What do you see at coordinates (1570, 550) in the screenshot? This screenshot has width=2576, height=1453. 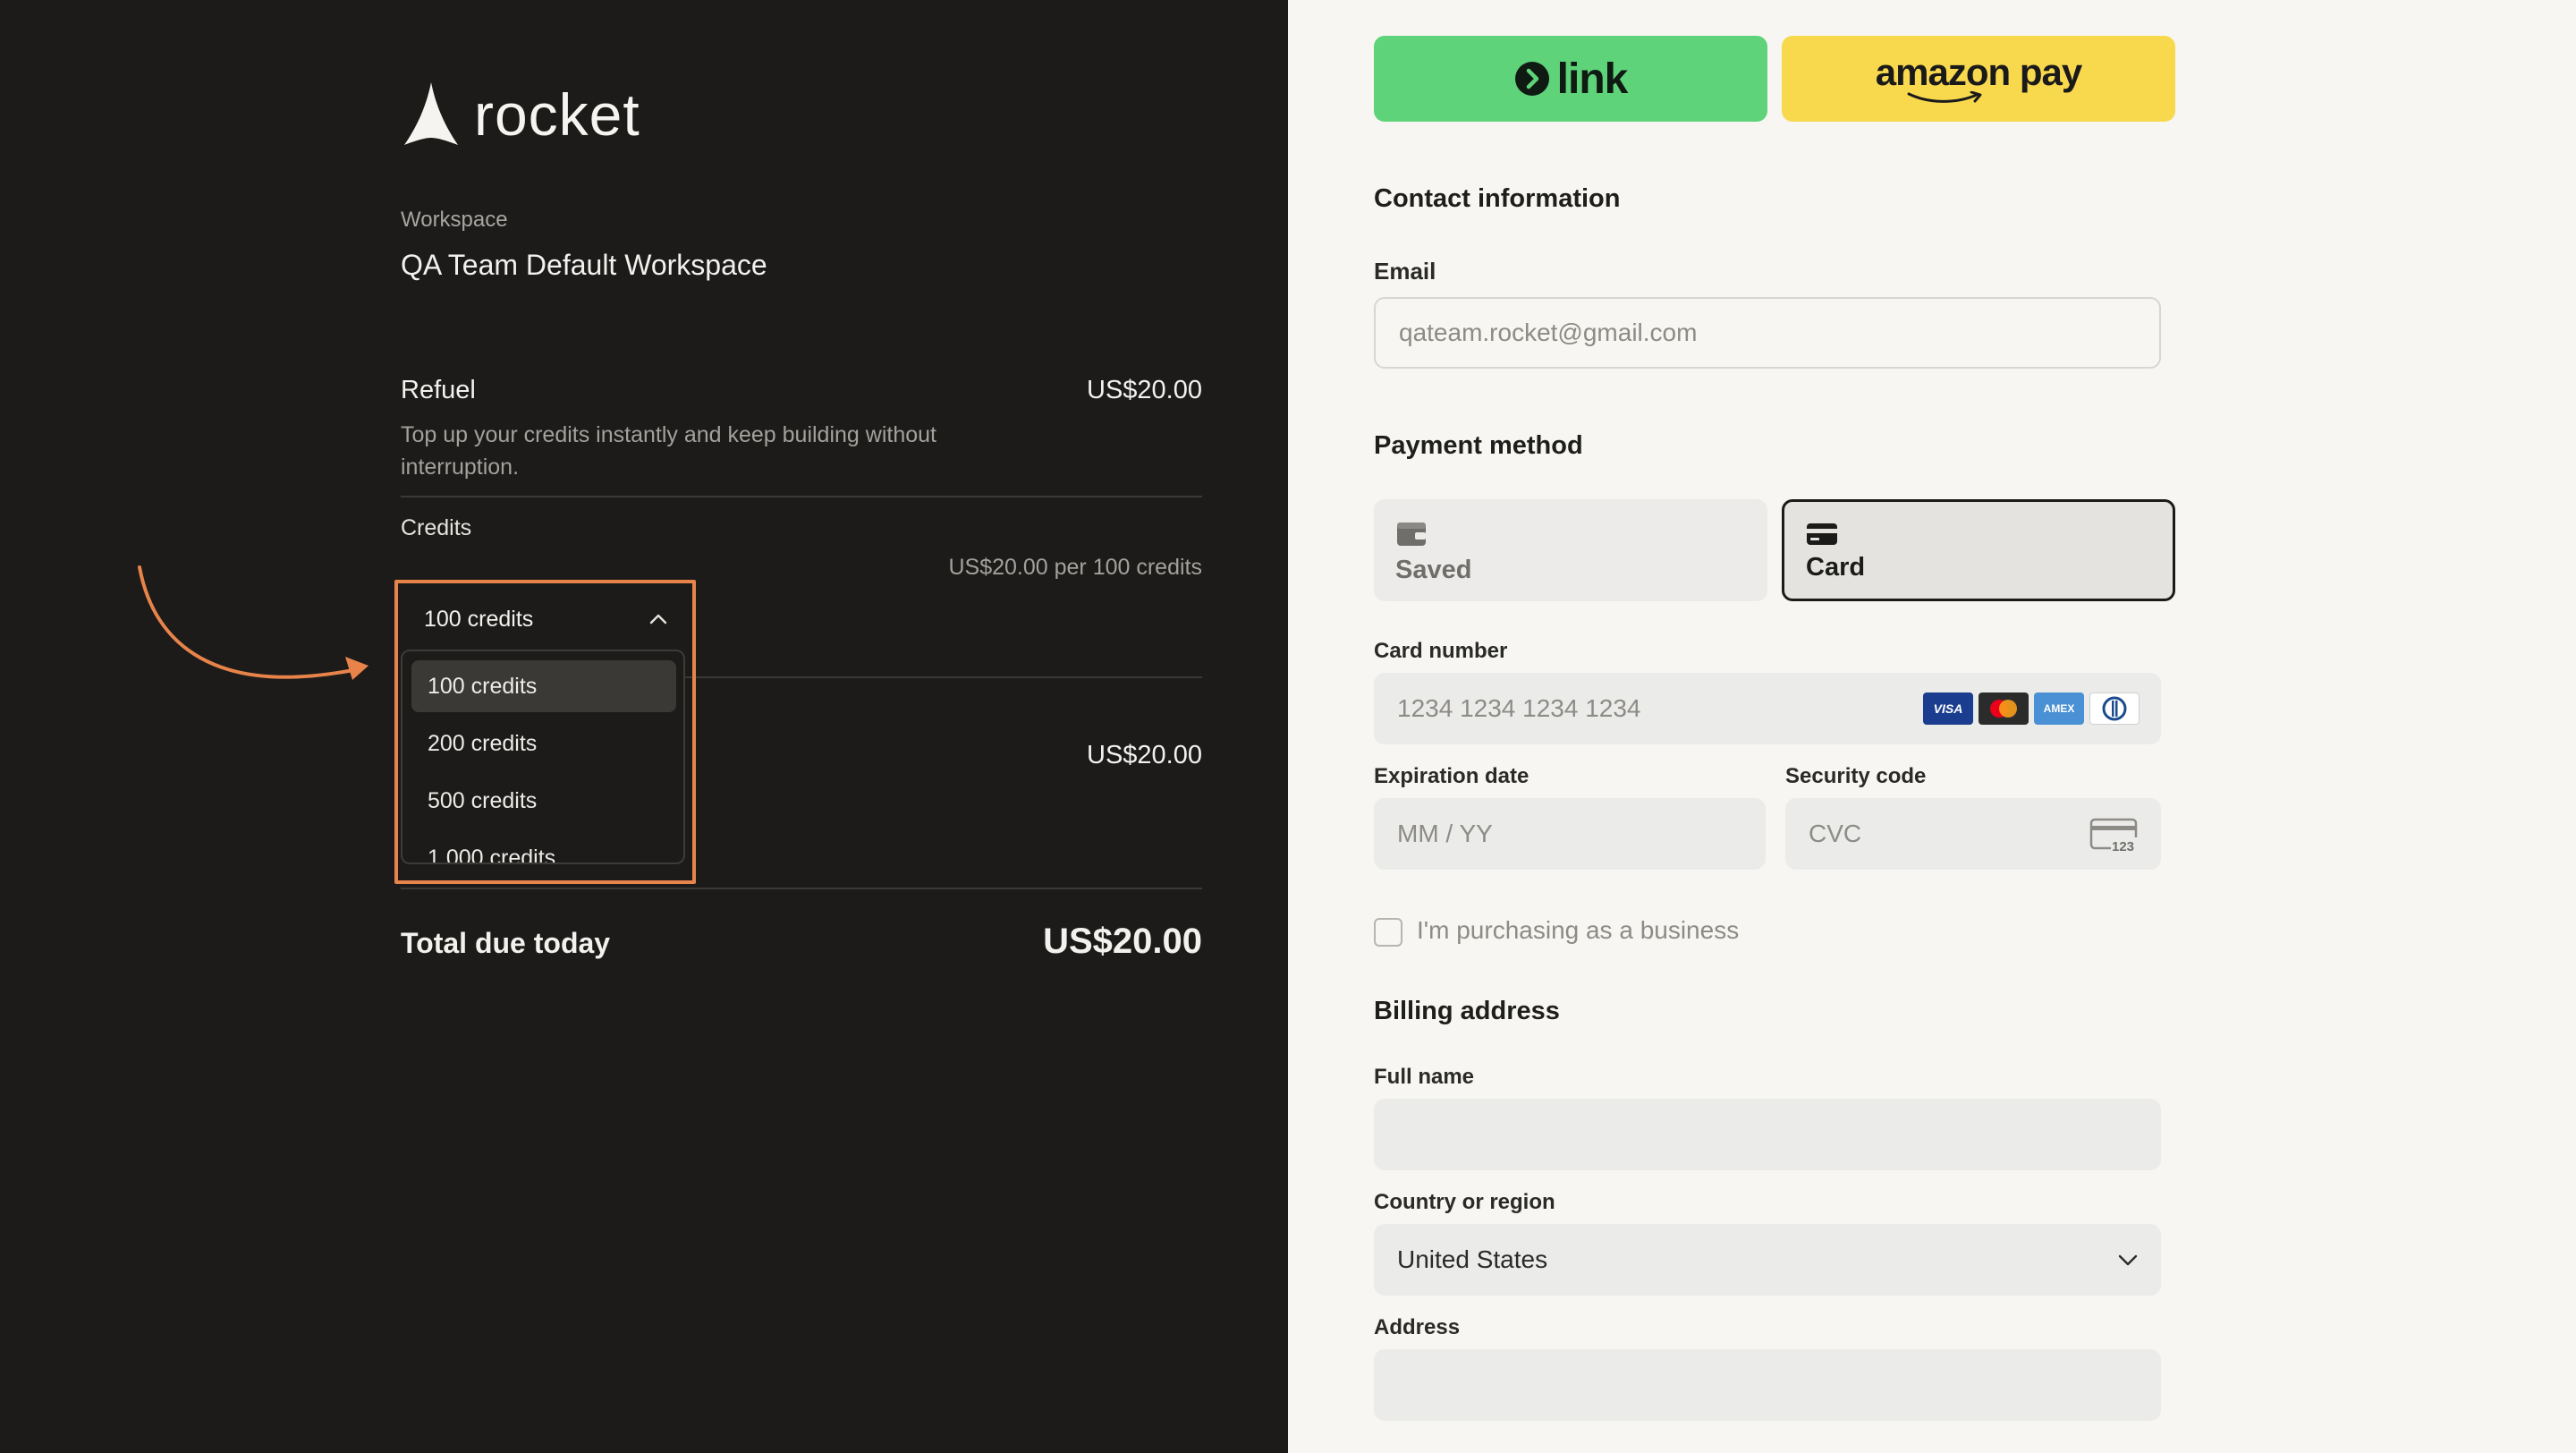 I see `payment-tab-saved: Saved` at bounding box center [1570, 550].